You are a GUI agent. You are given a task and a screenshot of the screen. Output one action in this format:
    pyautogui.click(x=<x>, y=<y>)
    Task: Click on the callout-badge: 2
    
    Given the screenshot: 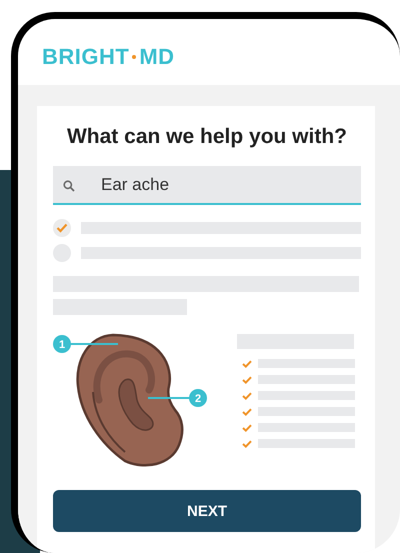 What is the action you would take?
    pyautogui.click(x=198, y=398)
    